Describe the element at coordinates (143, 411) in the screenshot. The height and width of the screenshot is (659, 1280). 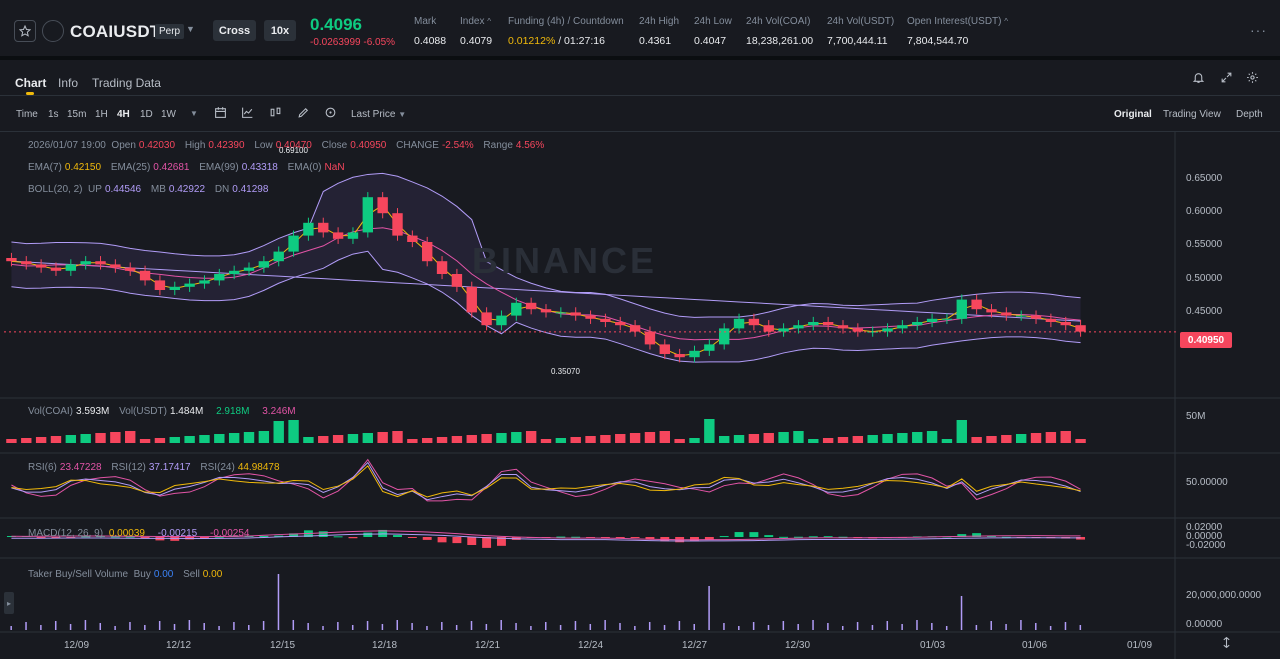
I see `vol-usdt-label: Vol(USDT)` at that location.